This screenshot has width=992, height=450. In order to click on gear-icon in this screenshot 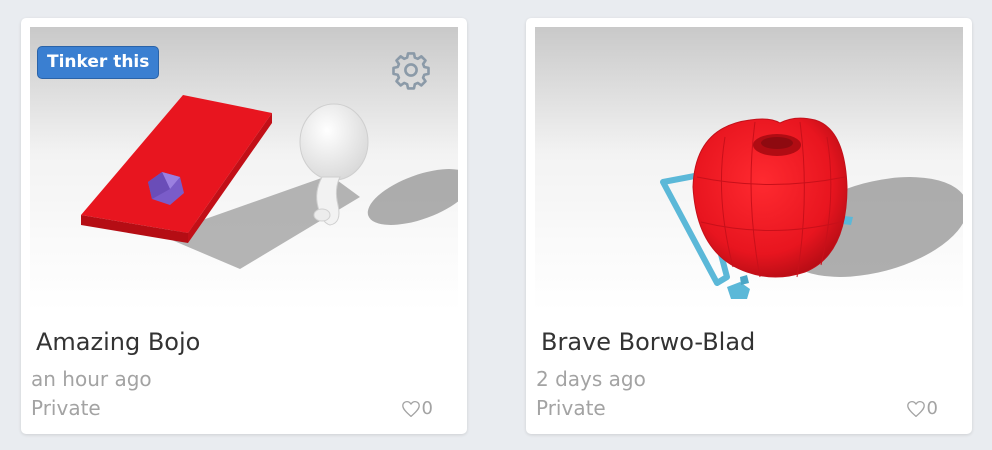, I will do `click(411, 70)`.